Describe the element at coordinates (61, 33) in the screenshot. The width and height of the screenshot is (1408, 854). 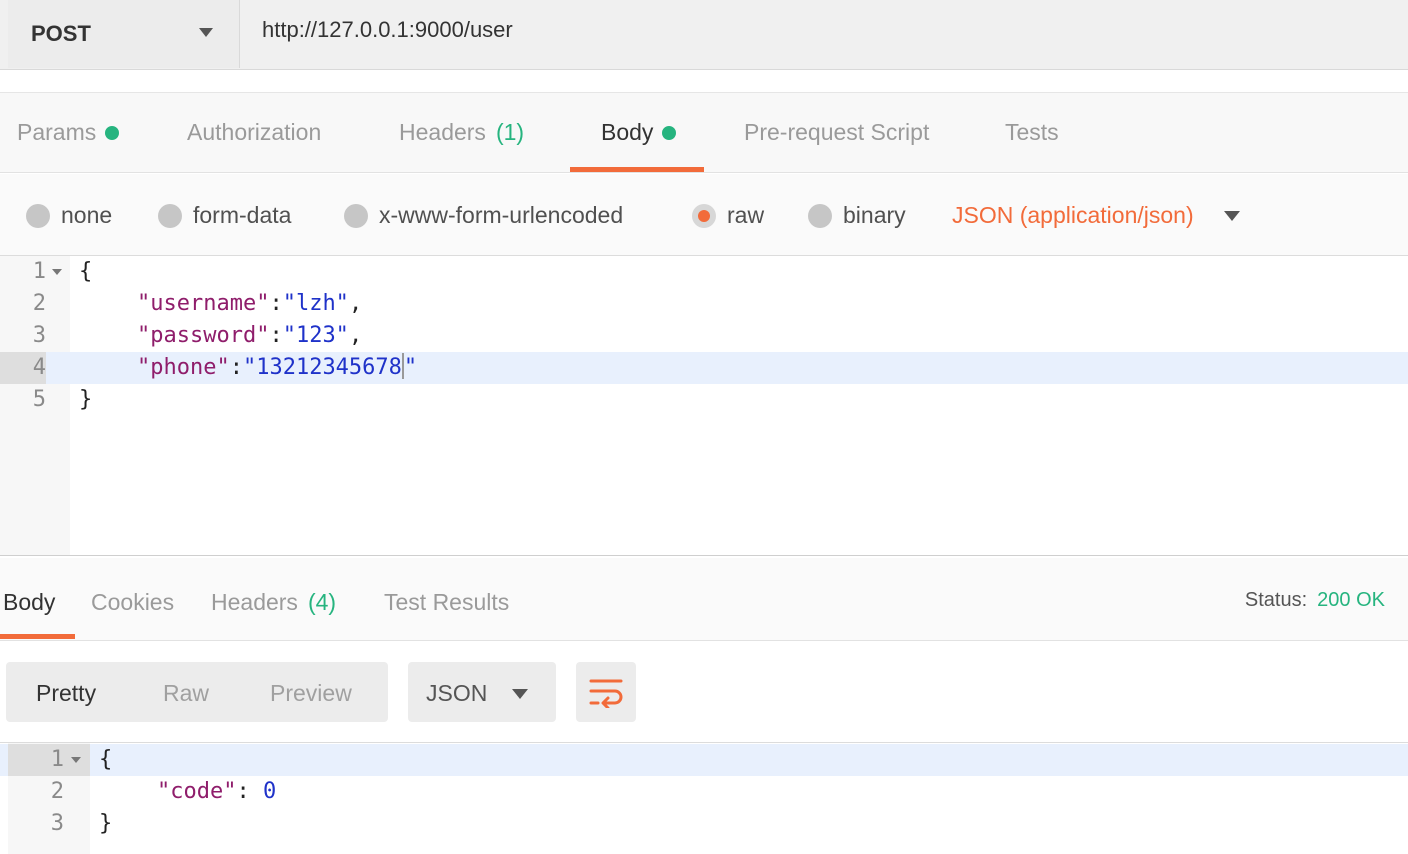
I see `method-label: POST` at that location.